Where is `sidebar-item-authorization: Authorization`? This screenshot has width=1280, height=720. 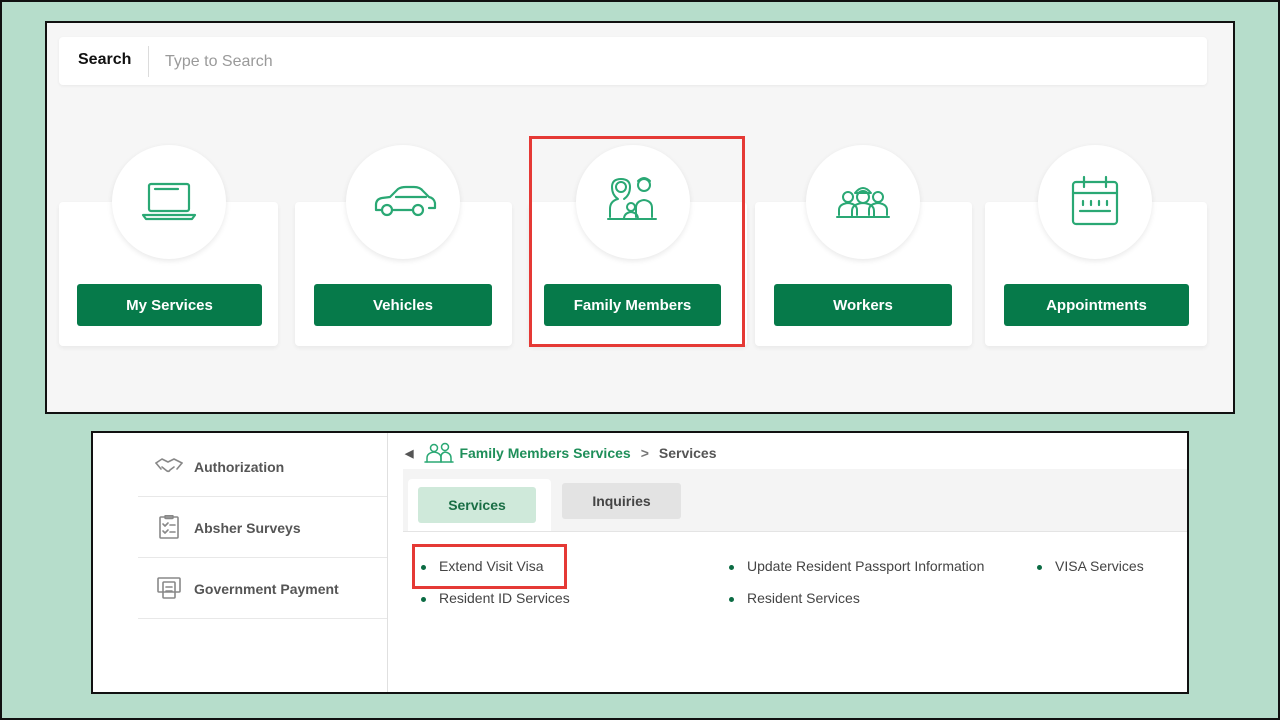 sidebar-item-authorization: Authorization is located at coordinates (262, 466).